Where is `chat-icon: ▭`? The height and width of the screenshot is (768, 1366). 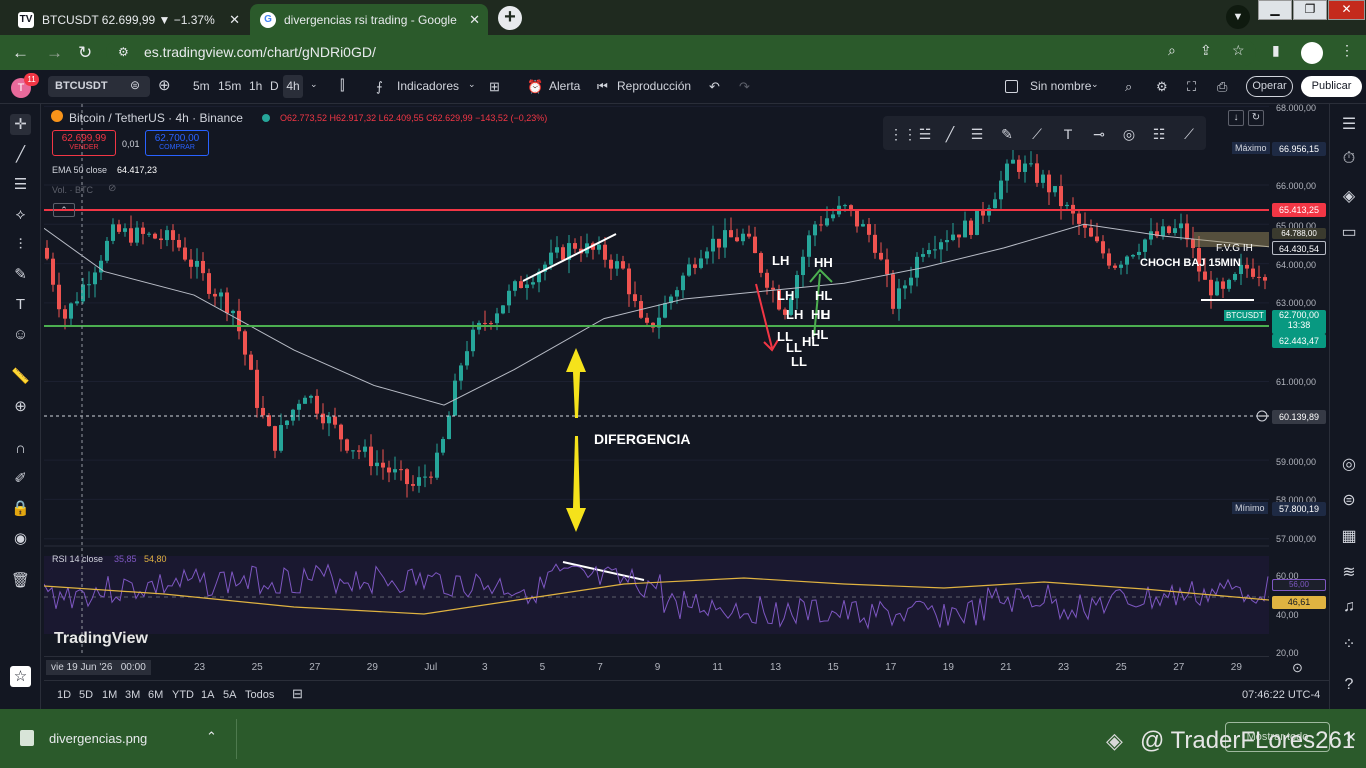
chat-icon: ▭ is located at coordinates (1349, 232).